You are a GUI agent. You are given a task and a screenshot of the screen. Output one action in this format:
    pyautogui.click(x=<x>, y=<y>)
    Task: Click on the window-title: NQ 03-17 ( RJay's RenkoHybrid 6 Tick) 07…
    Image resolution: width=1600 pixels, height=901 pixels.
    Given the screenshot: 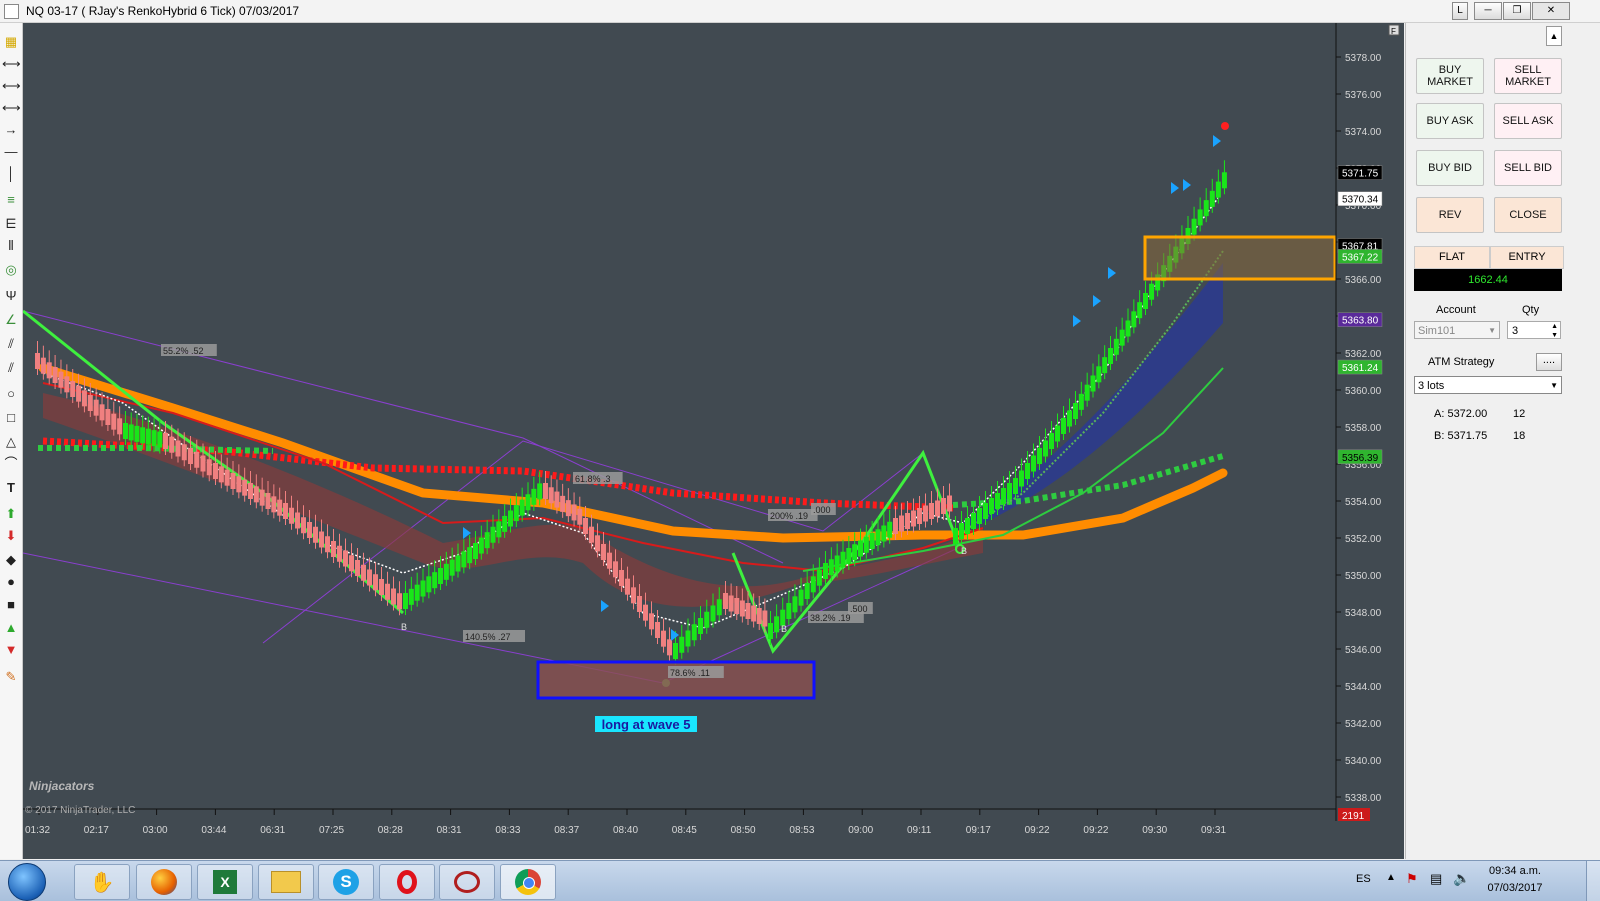 What is the action you would take?
    pyautogui.click(x=163, y=11)
    